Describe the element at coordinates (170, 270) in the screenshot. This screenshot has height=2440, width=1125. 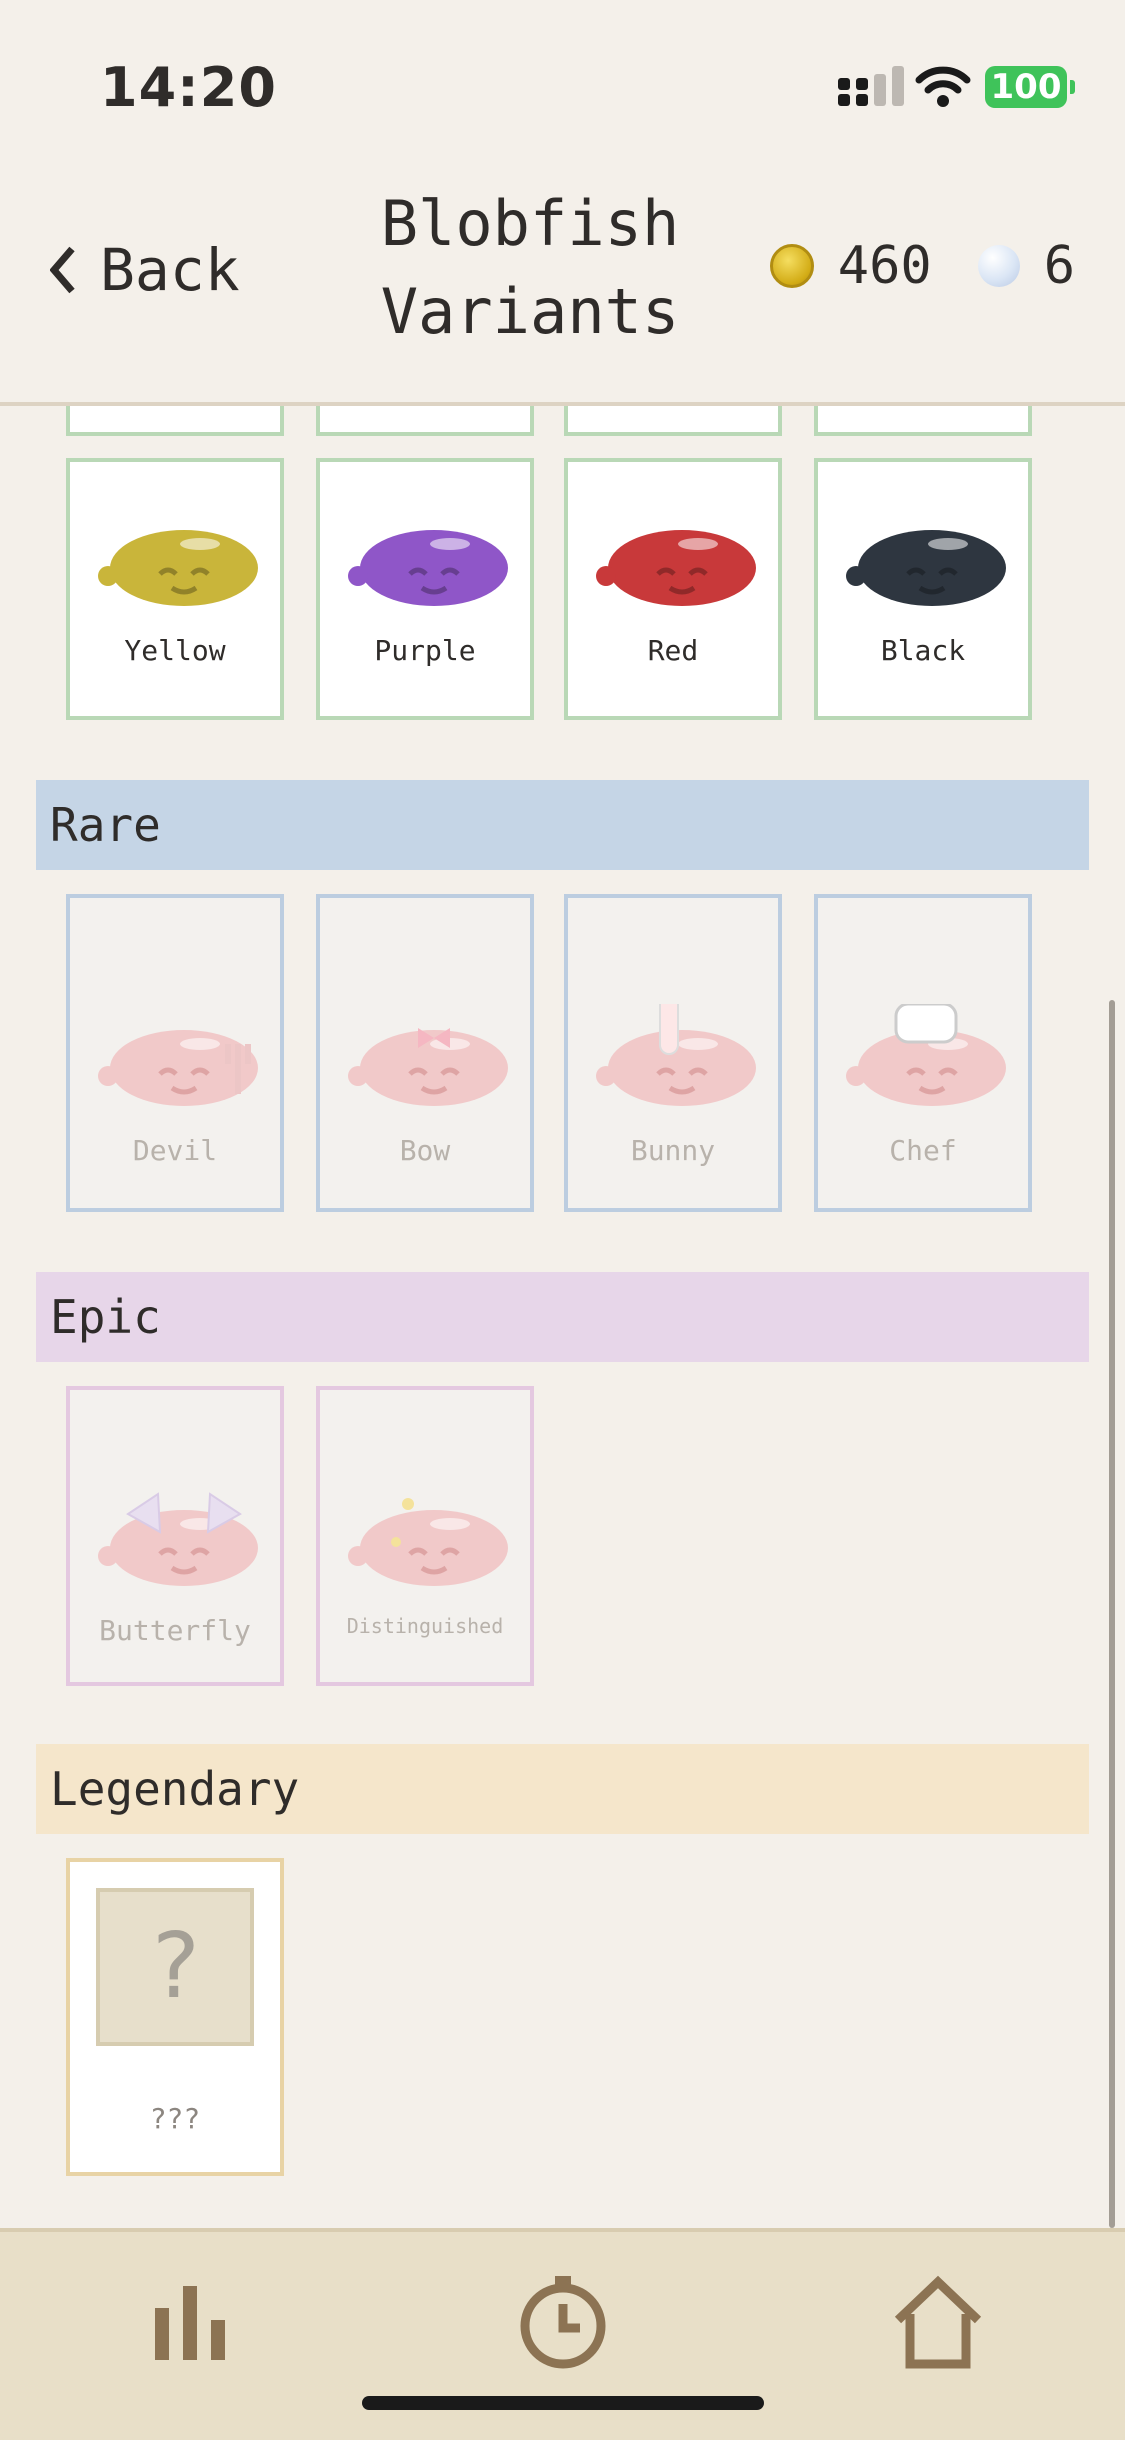
I see `back-label: Back` at that location.